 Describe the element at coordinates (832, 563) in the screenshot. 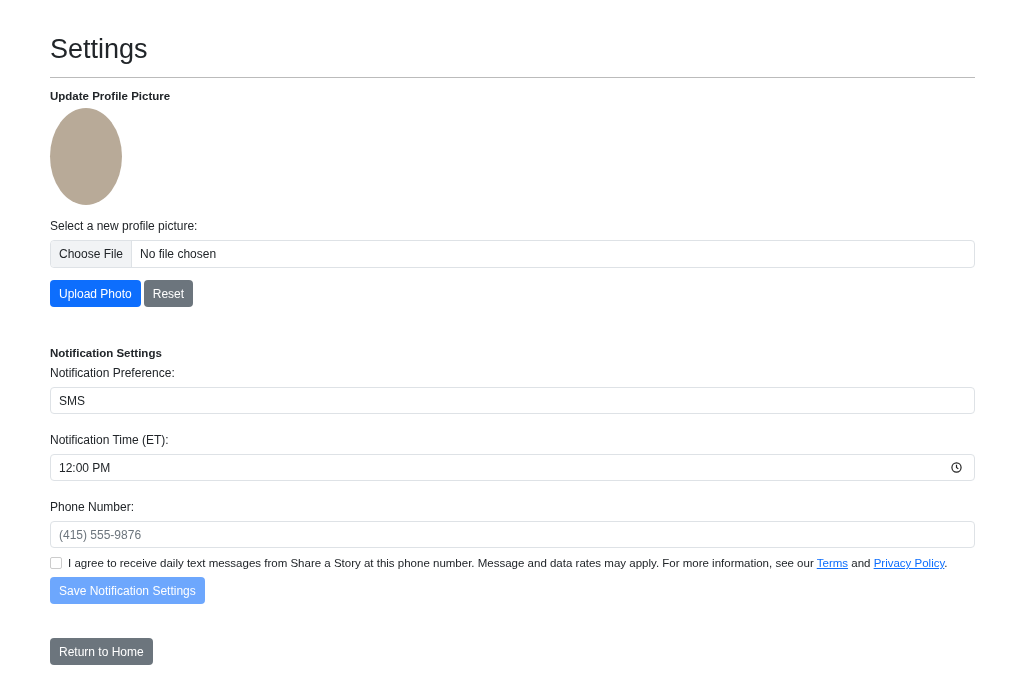

I see `terms-link: Terms` at that location.